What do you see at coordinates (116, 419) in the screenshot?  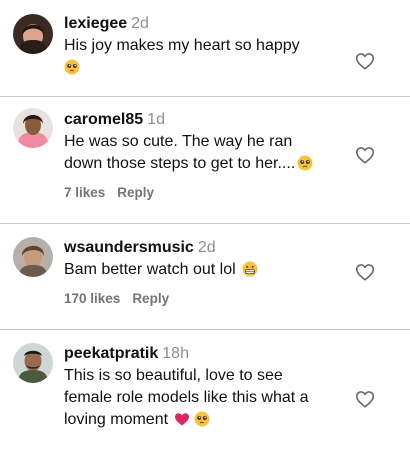 I see `comment-line: loving moment` at bounding box center [116, 419].